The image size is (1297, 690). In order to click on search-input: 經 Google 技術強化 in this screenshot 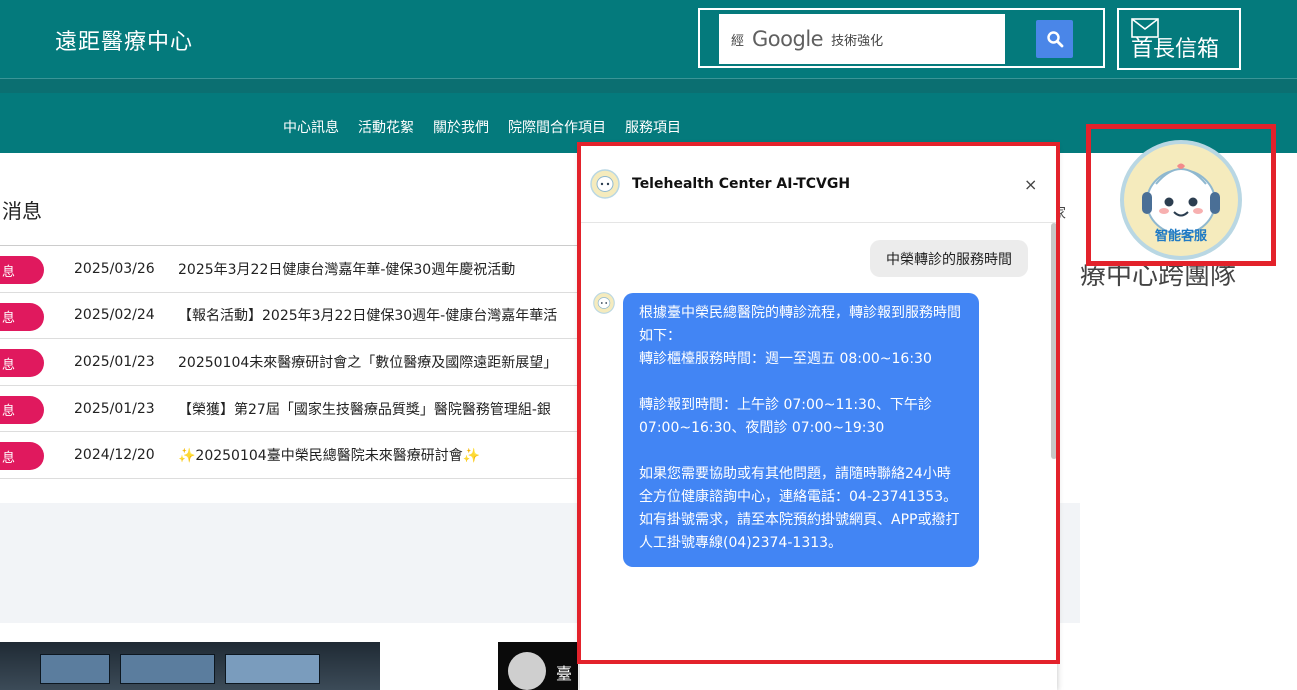, I will do `click(862, 39)`.